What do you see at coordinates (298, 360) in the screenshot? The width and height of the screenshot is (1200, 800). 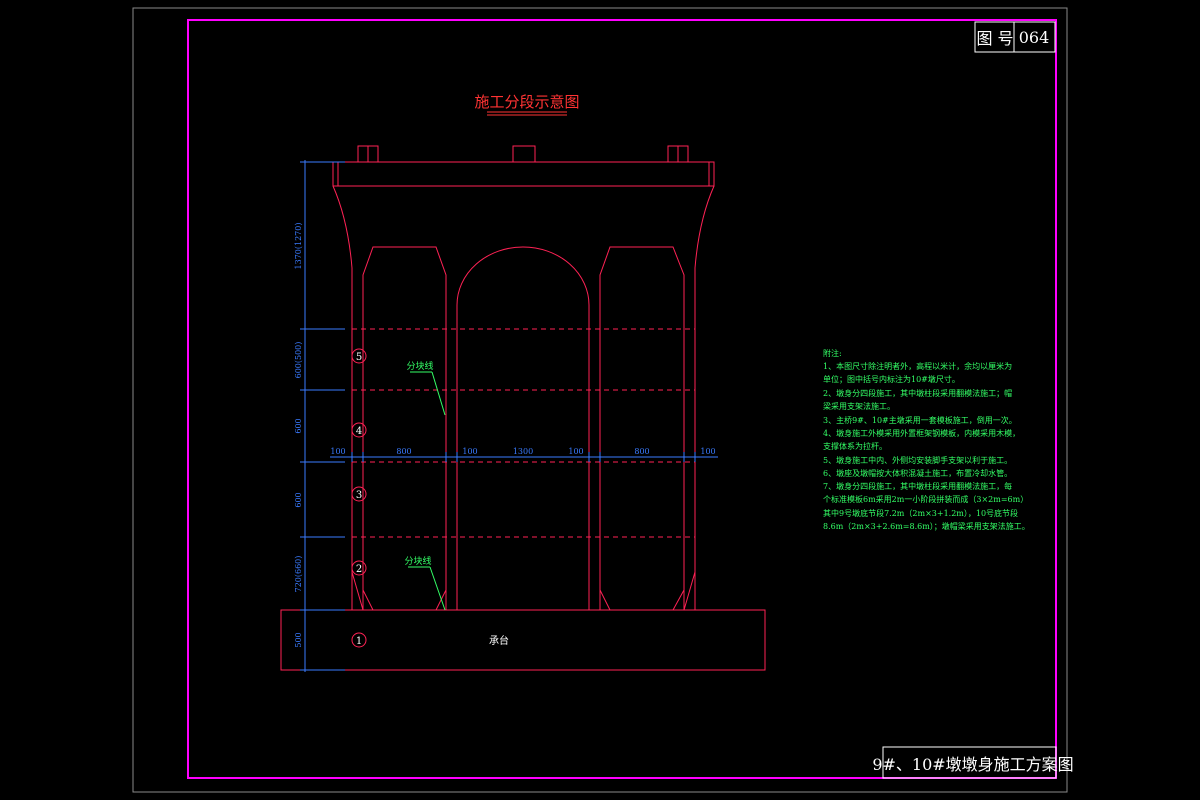 I see `vdim-label: 600(500)` at bounding box center [298, 360].